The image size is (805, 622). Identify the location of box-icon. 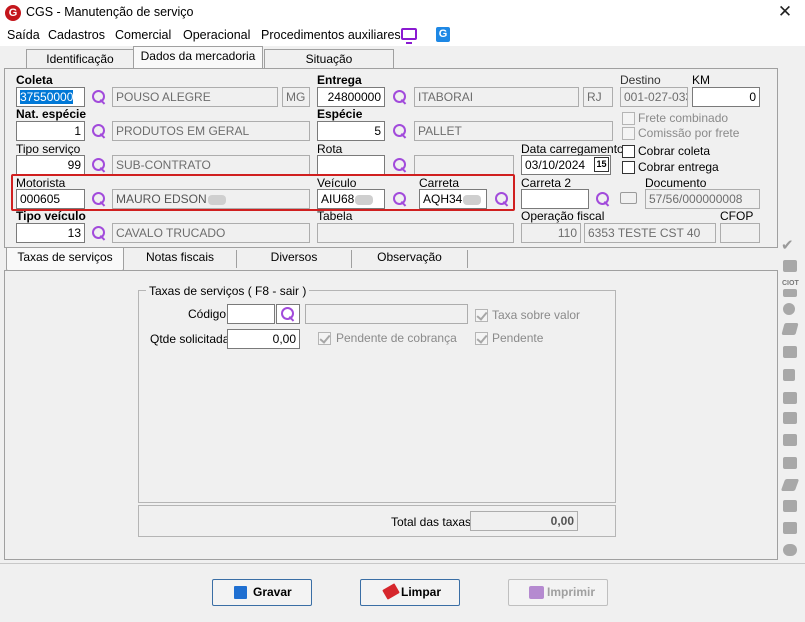
(790, 352).